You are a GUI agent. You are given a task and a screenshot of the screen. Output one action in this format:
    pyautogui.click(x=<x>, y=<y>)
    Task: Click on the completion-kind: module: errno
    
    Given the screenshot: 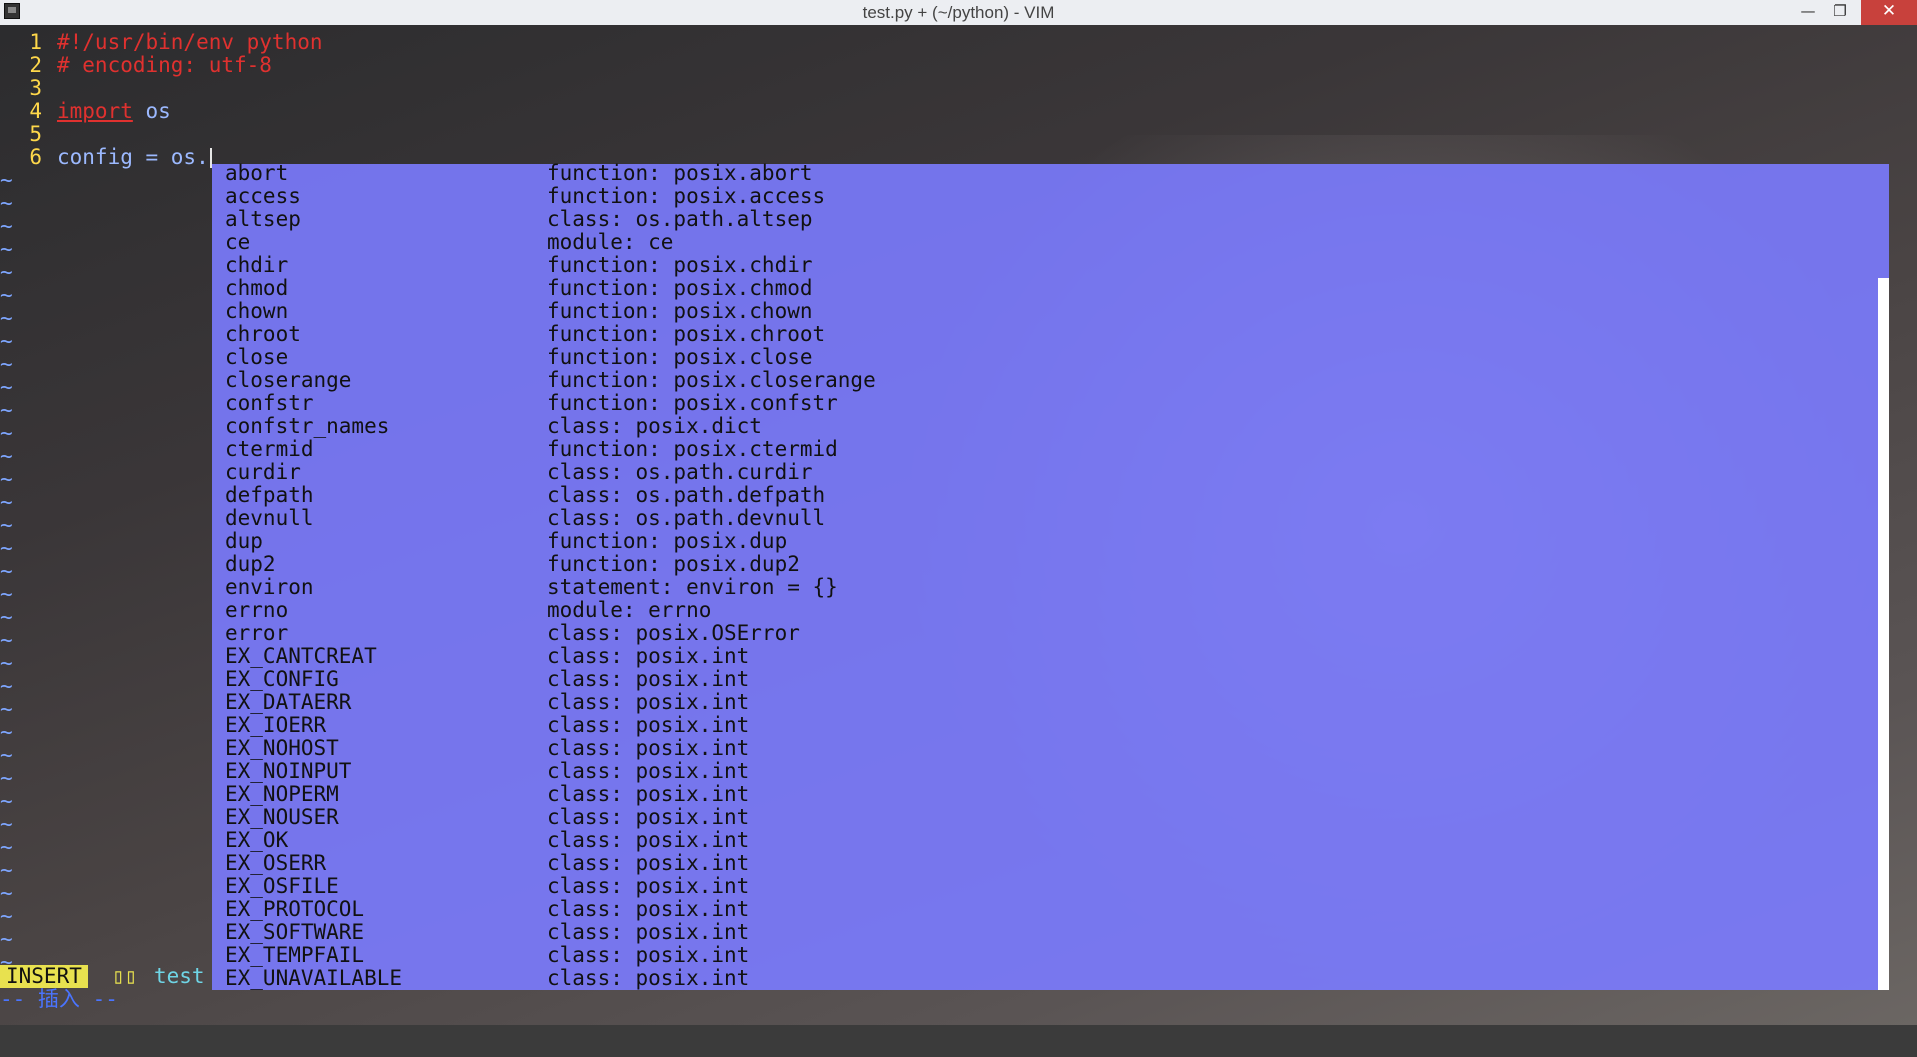 What is the action you would take?
    pyautogui.click(x=629, y=610)
    